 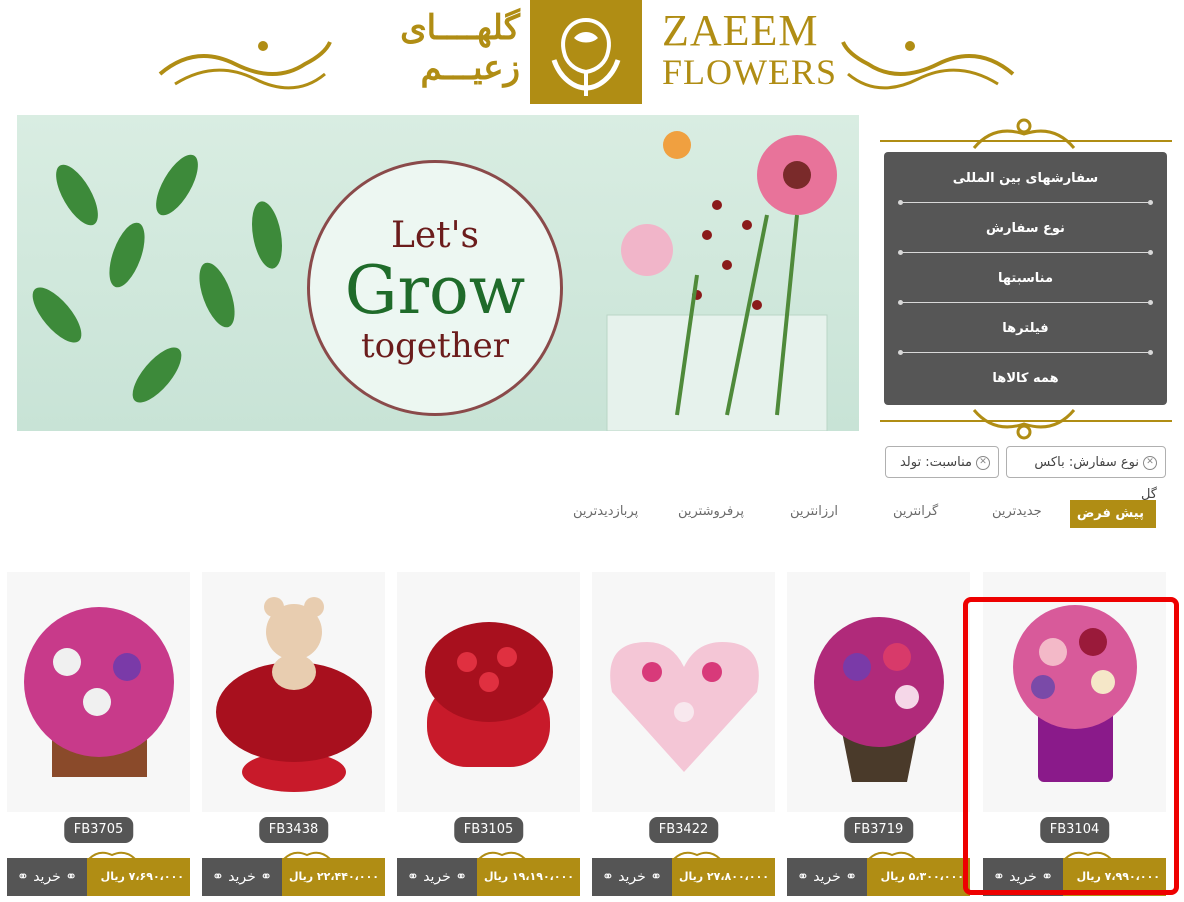 What do you see at coordinates (586, 56) in the screenshot?
I see `rose-icon` at bounding box center [586, 56].